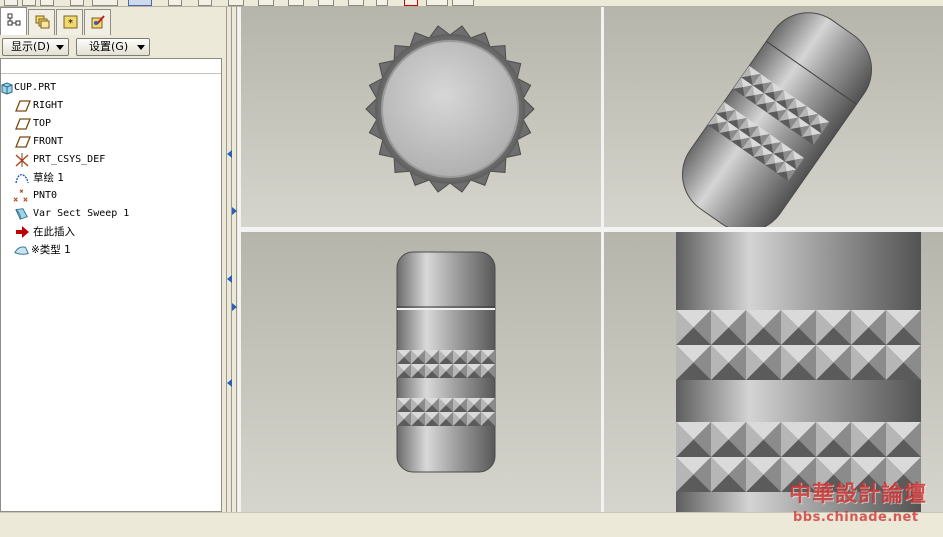 This screenshot has width=943, height=537. I want to click on tree-item-insert-here: 在此插入, so click(111, 232).